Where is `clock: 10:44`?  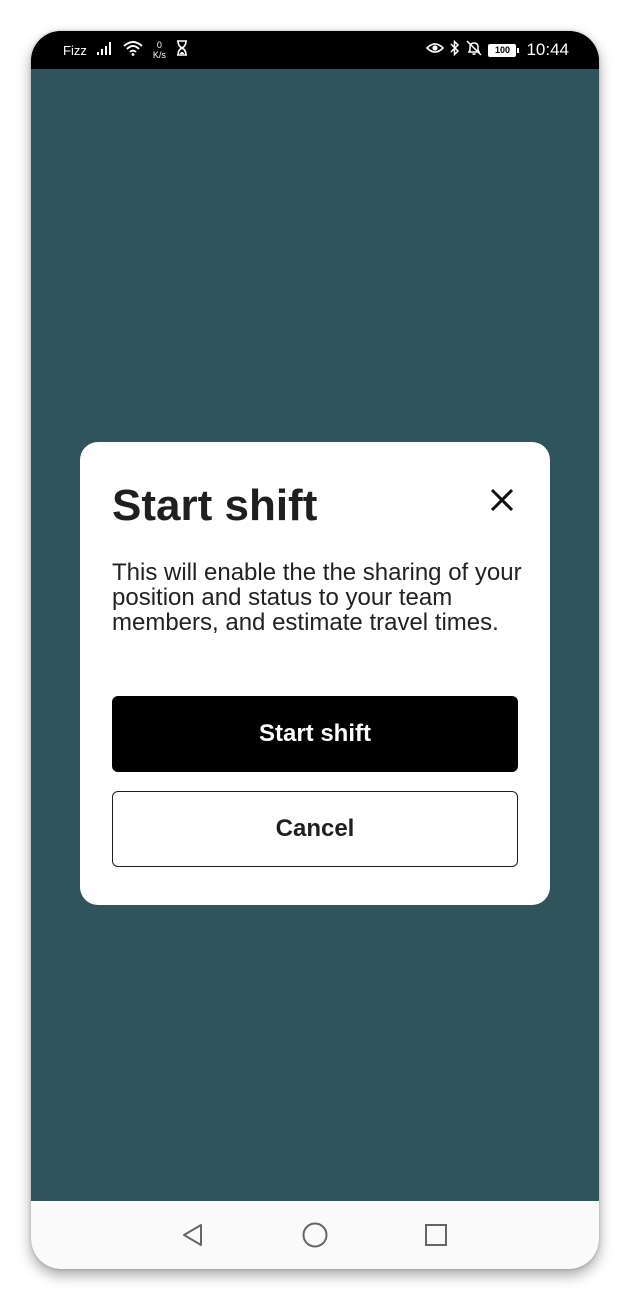
clock: 10:44 is located at coordinates (547, 49).